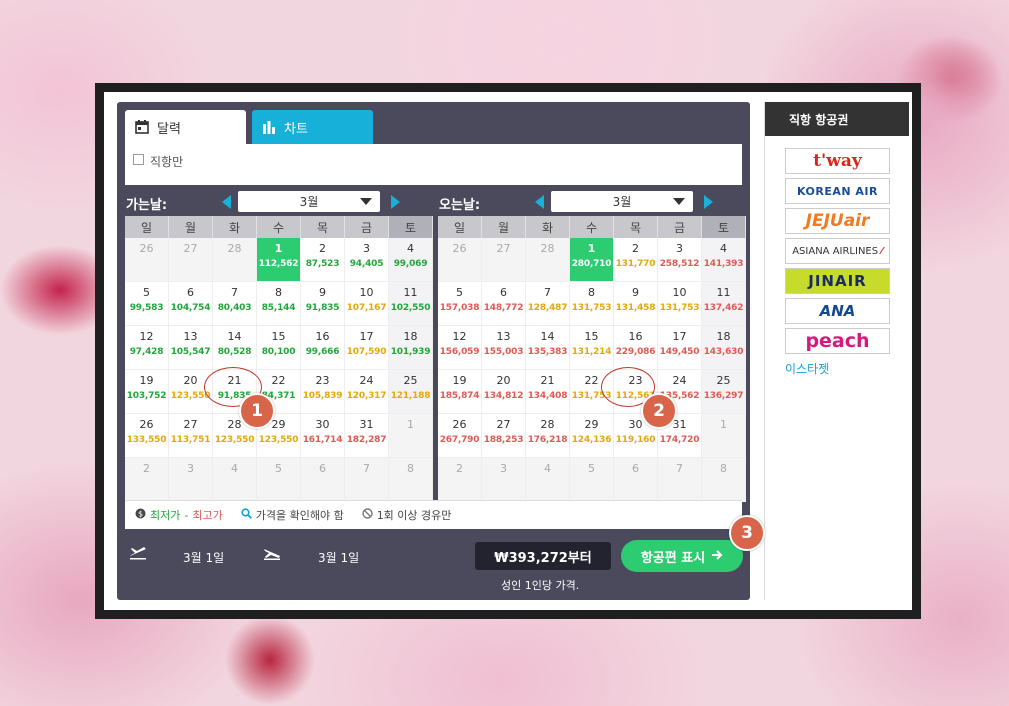  I want to click on day-number: 1, so click(591, 248).